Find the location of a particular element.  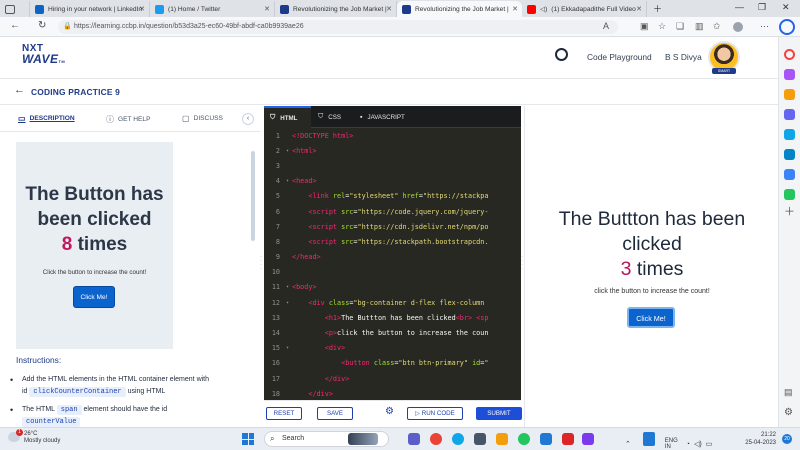

tree-icon is located at coordinates (789, 194).